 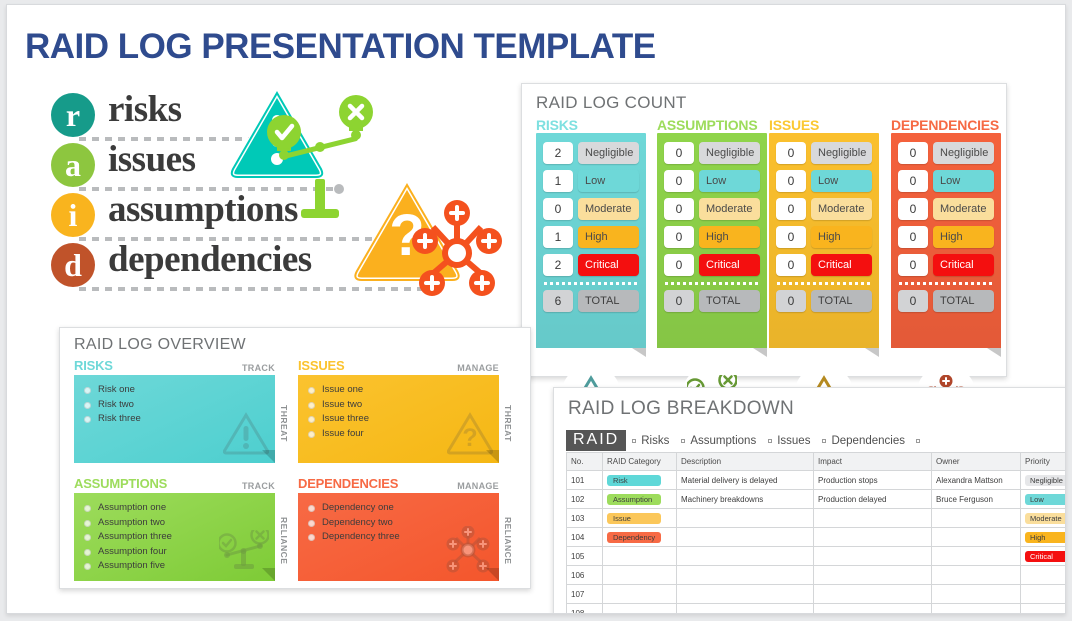 What do you see at coordinates (824, 181) in the screenshot?
I see `count-row: 0 Low` at bounding box center [824, 181].